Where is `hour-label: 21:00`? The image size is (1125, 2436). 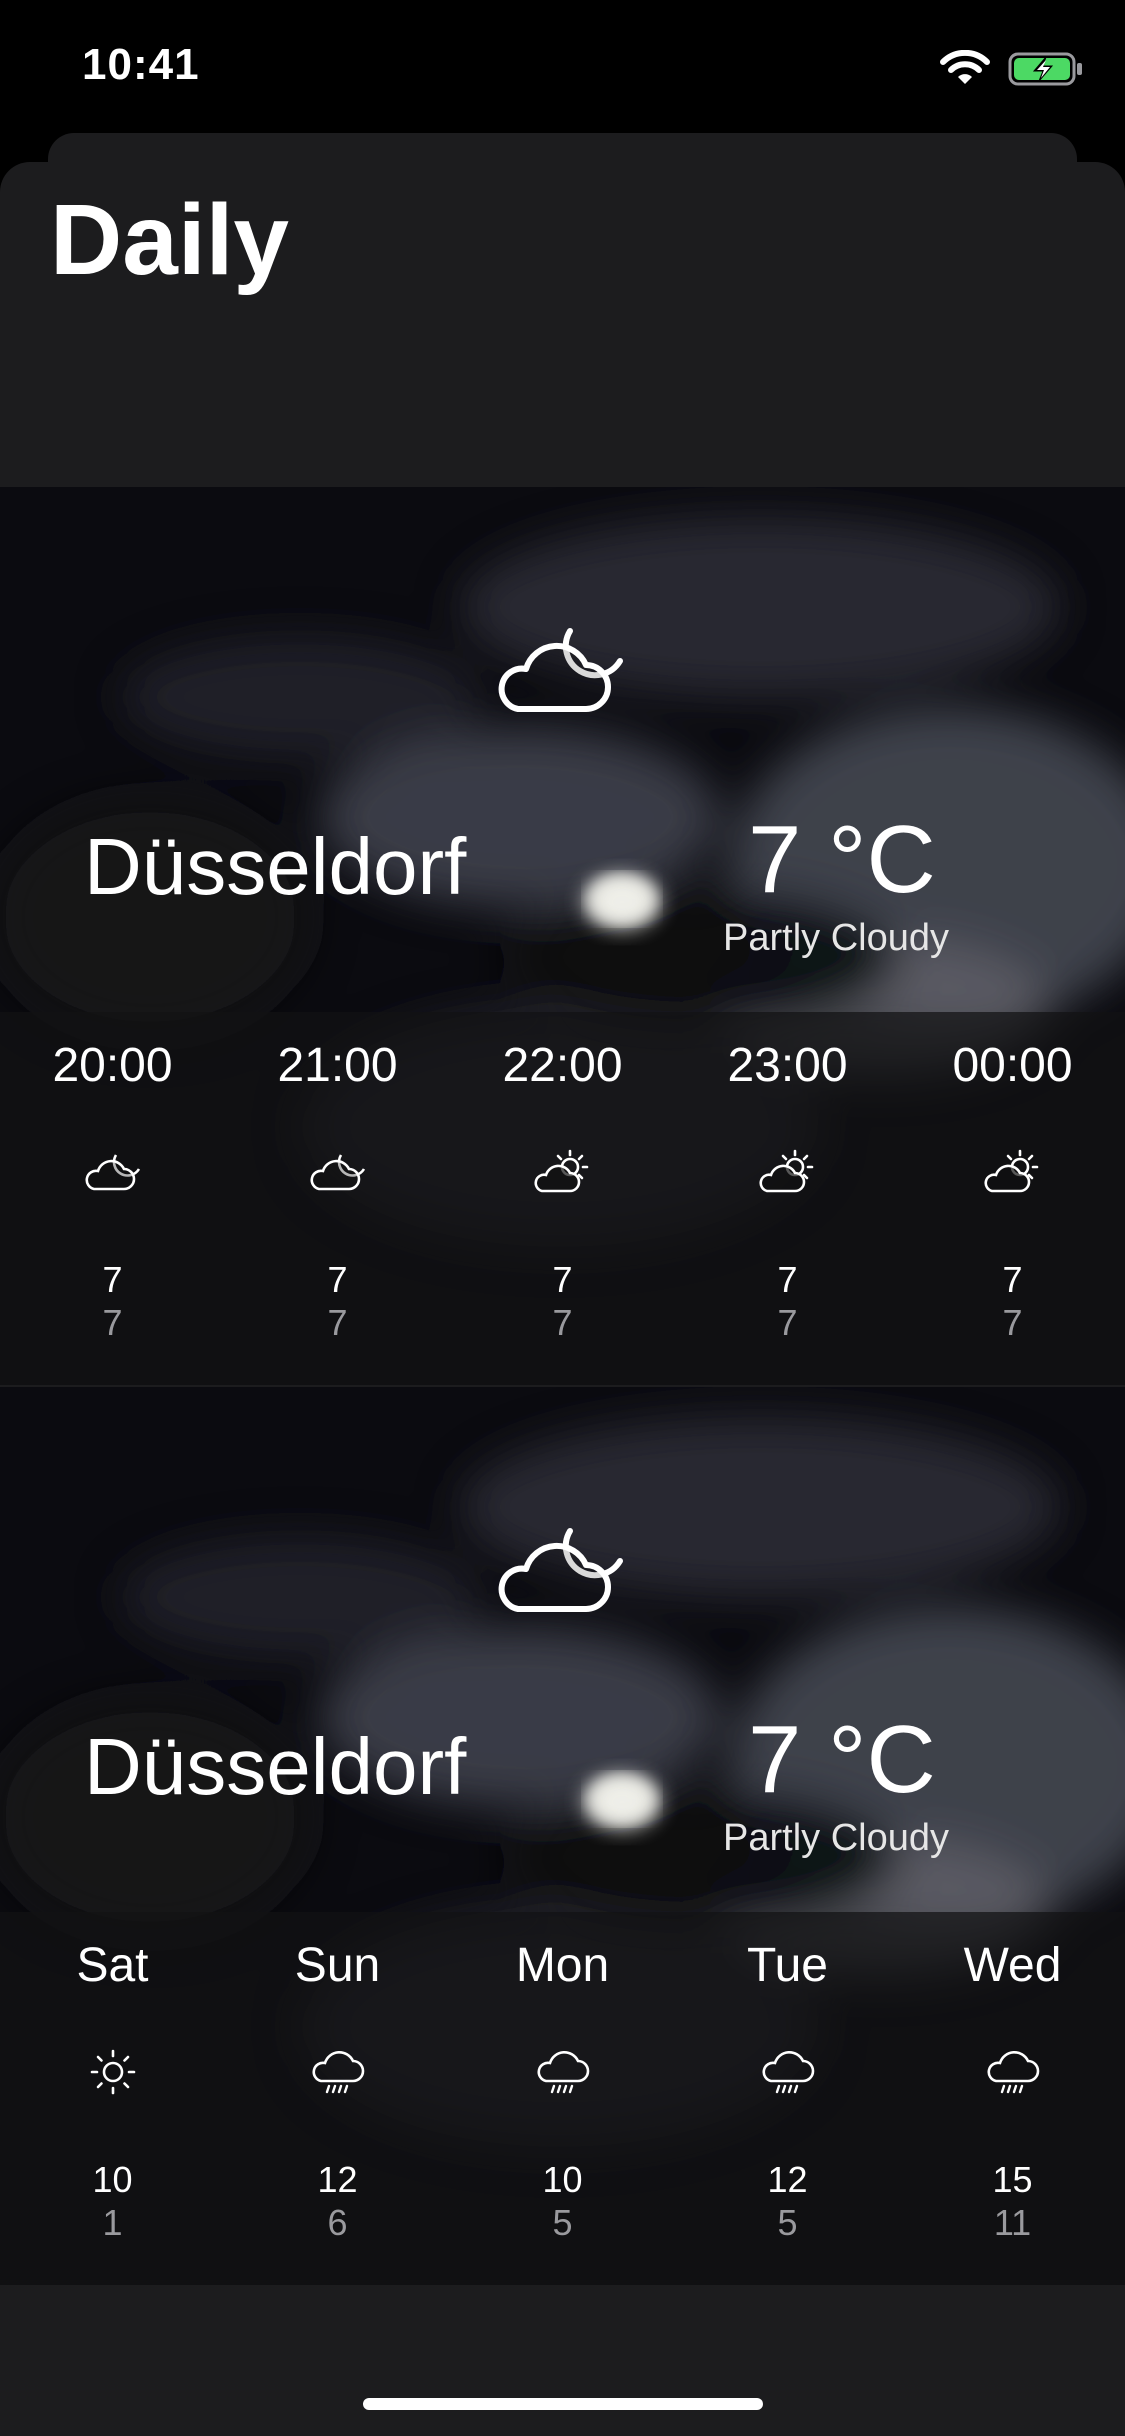
hour-label: 21:00 is located at coordinates (337, 1065).